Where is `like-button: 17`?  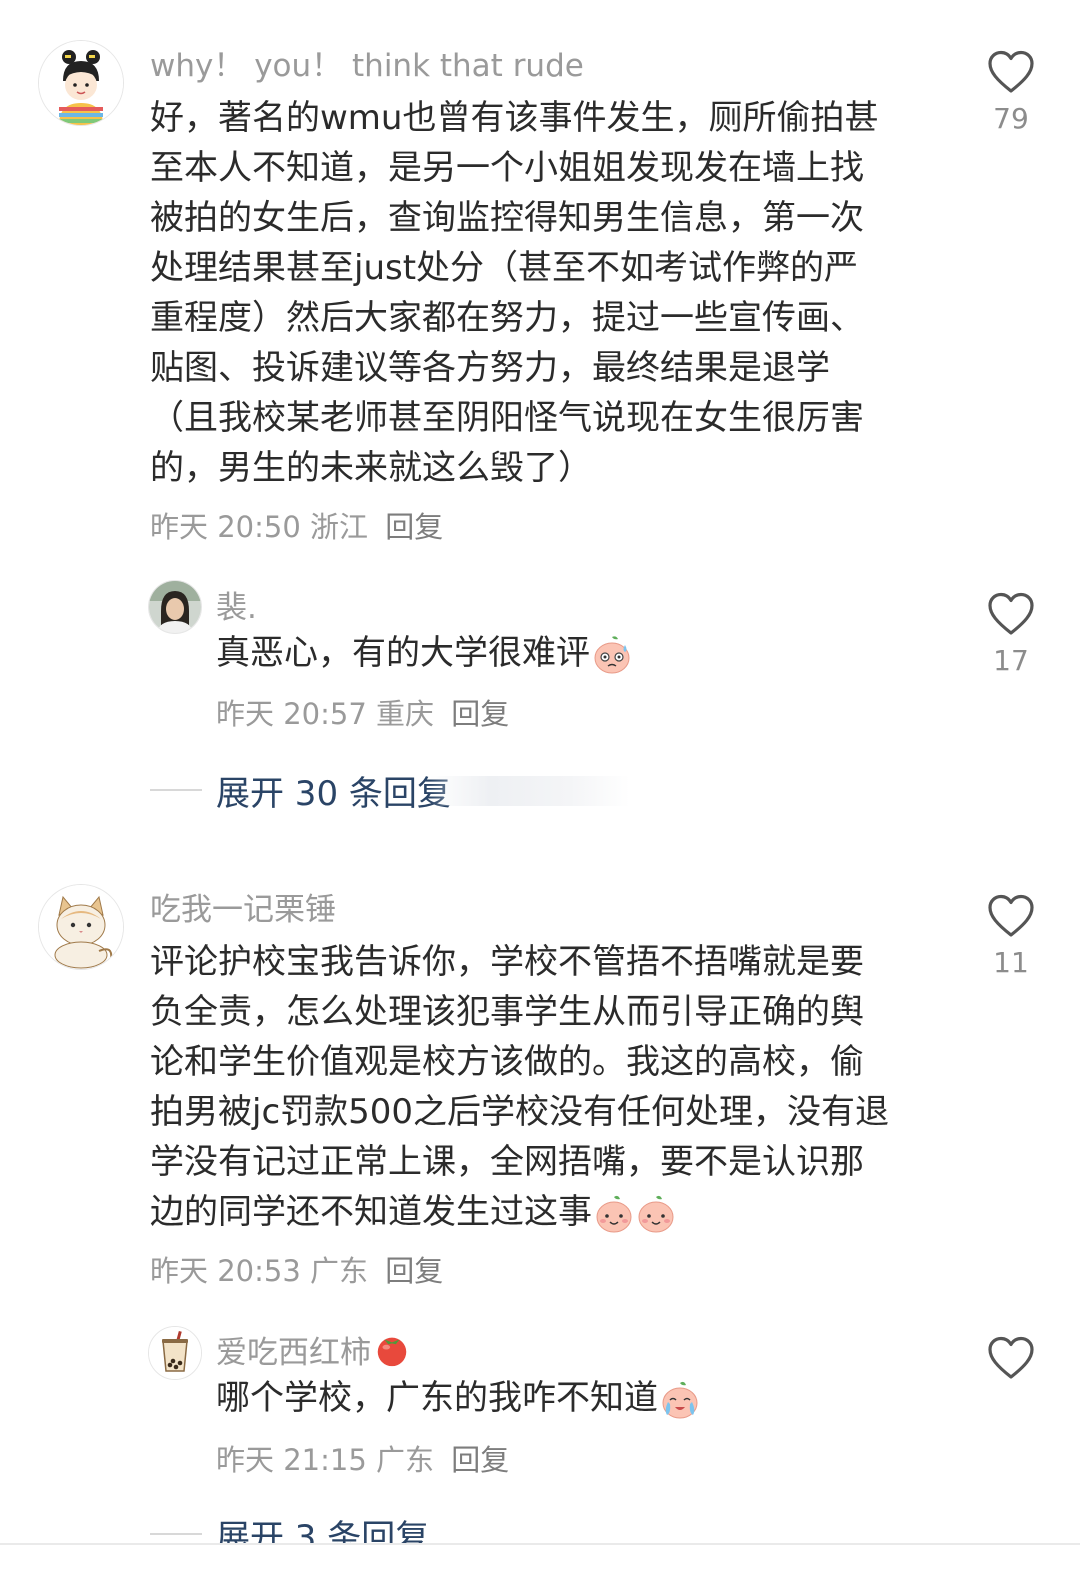 like-button: 17 is located at coordinates (1011, 634).